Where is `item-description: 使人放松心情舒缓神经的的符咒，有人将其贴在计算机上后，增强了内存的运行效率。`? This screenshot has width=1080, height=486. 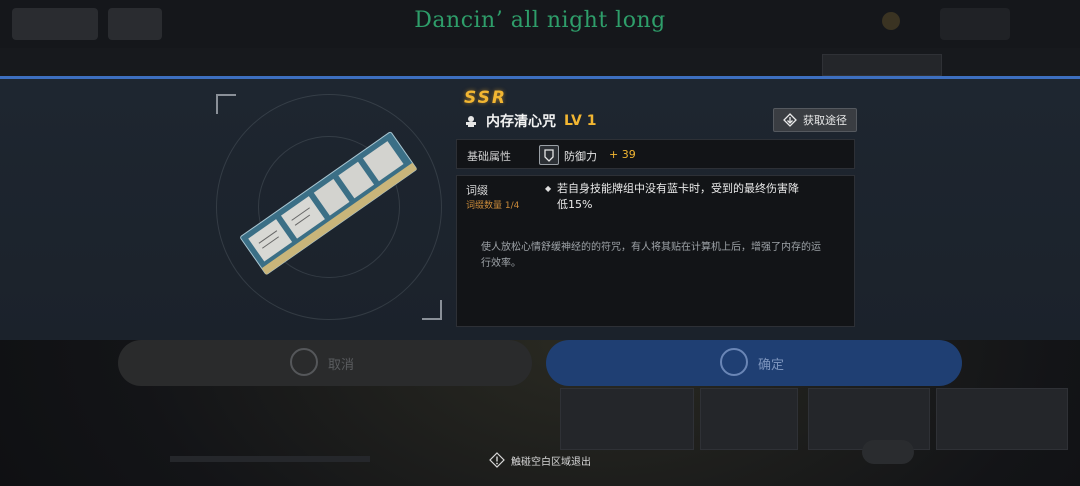
item-description: 使人放松心情舒缓神经的的符咒，有人将其贴在计算机上后，增强了内存的运行效率。 is located at coordinates (651, 255).